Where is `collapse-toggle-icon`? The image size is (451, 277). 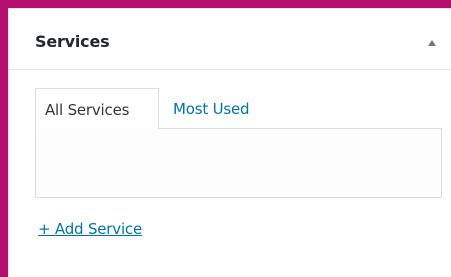
collapse-toggle-icon is located at coordinates (432, 43).